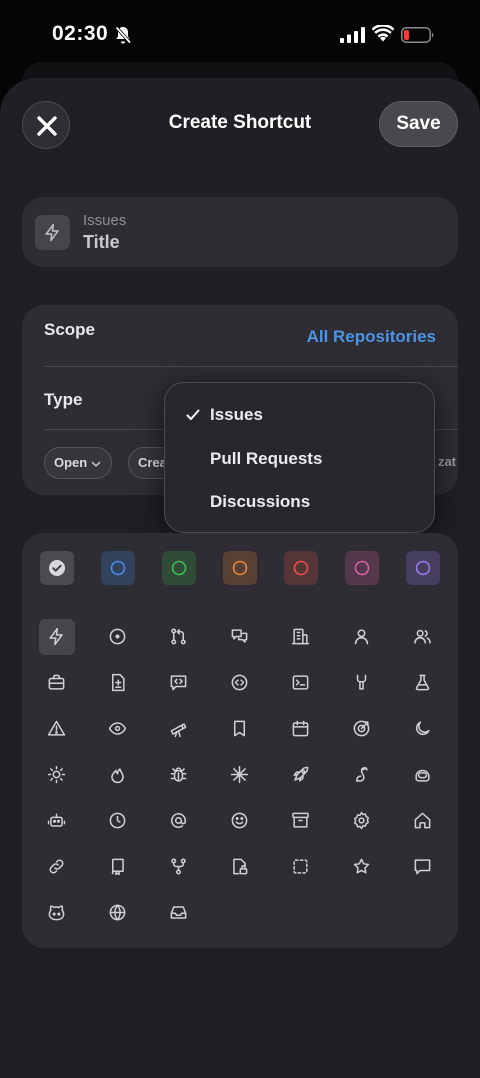 This screenshot has width=480, height=1078. Describe the element at coordinates (446, 461) in the screenshot. I see `chip-label: zat` at that location.